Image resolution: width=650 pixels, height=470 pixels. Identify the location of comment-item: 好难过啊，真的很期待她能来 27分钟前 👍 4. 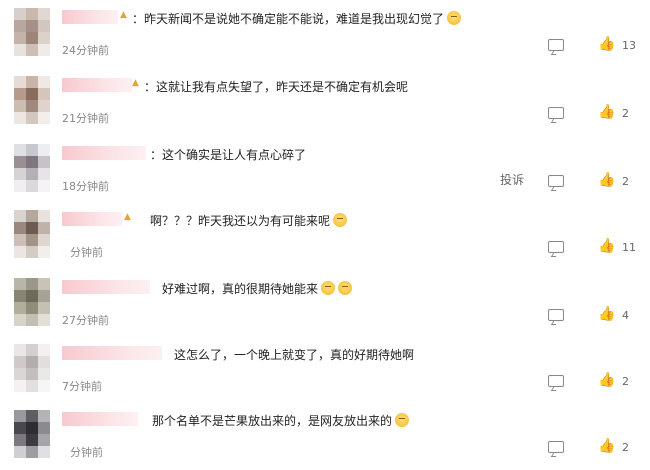
(325, 307).